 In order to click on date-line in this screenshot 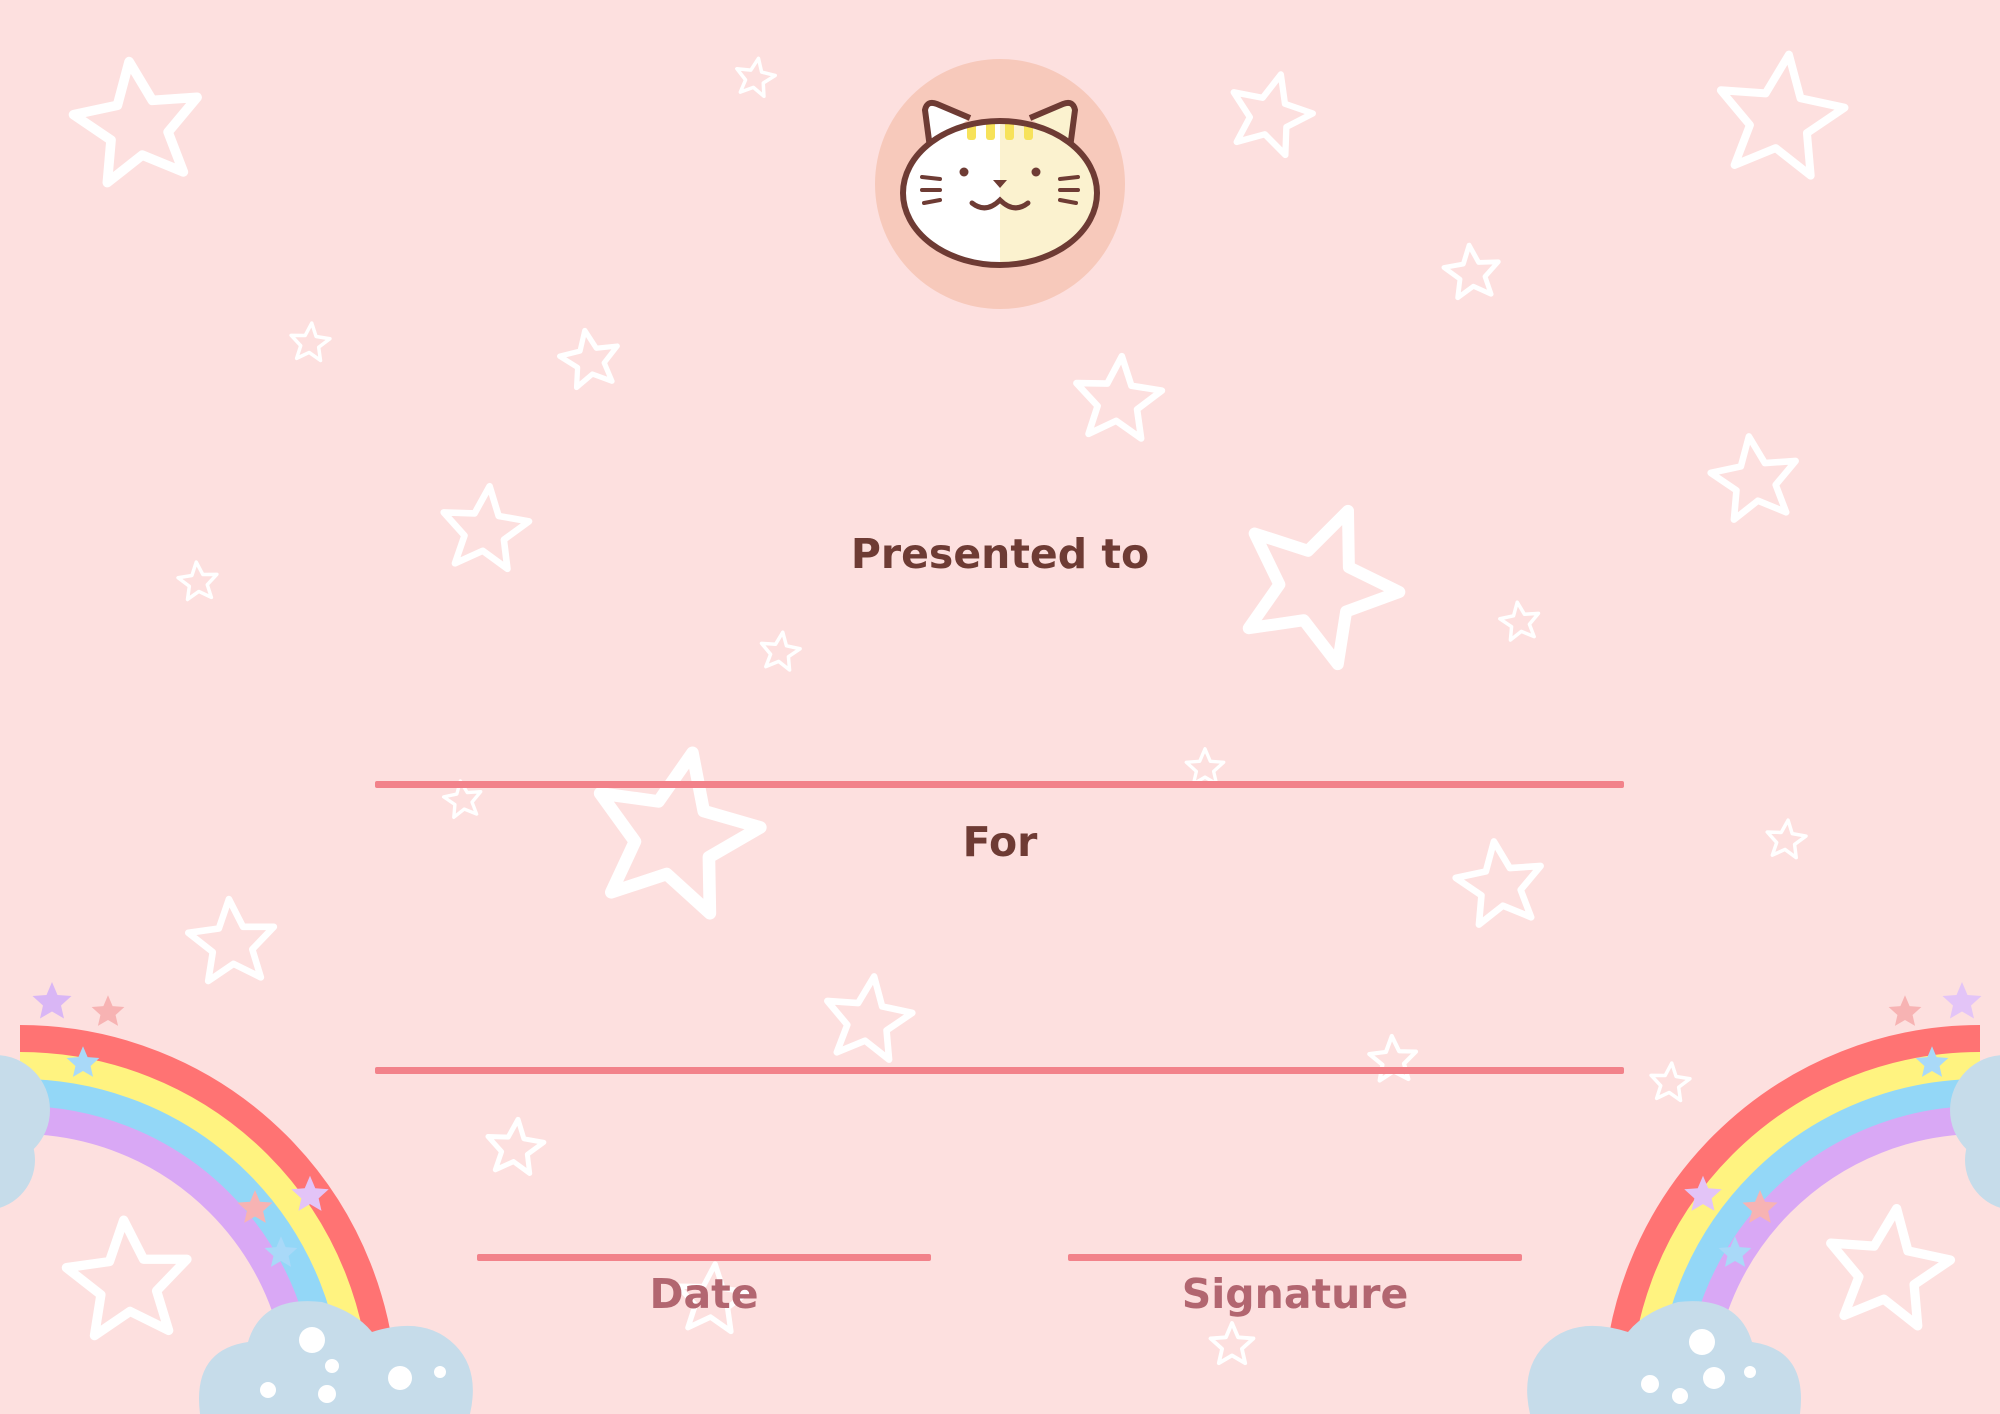, I will do `click(704, 1257)`.